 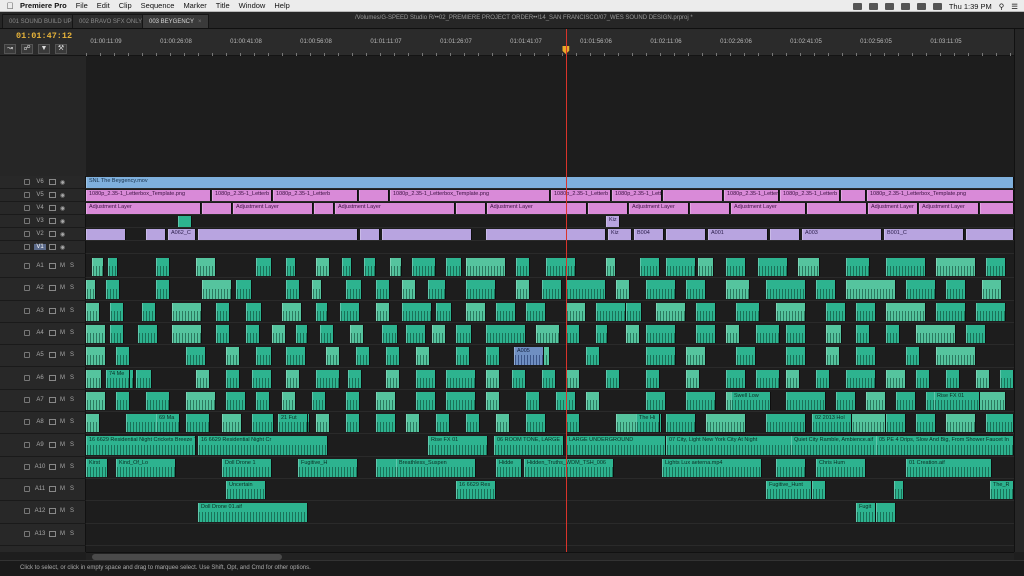 What do you see at coordinates (924, 234) in the screenshot?
I see `clip-v2: B001_C` at bounding box center [924, 234].